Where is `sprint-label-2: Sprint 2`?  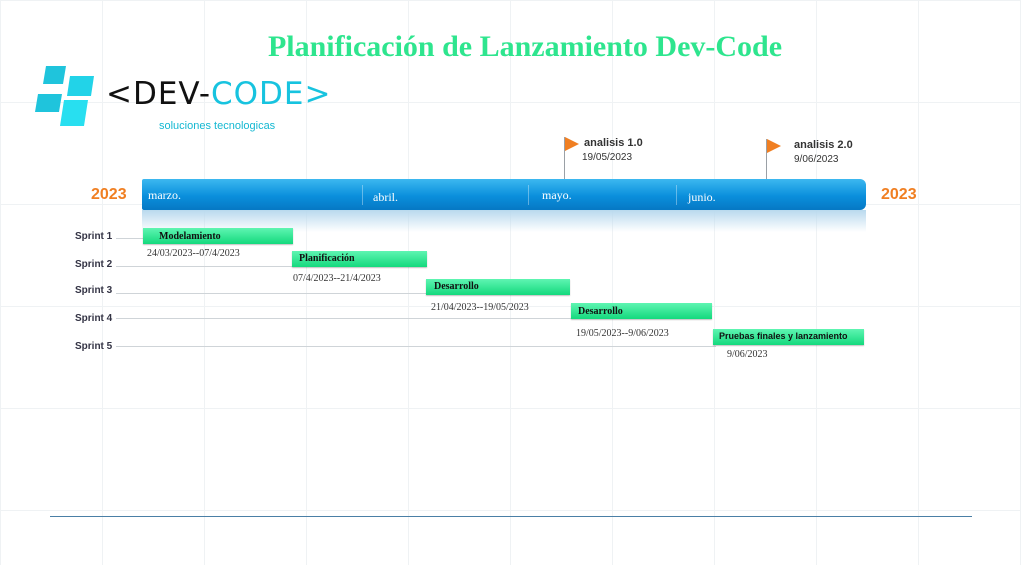
sprint-label-2: Sprint 2 is located at coordinates (94, 264).